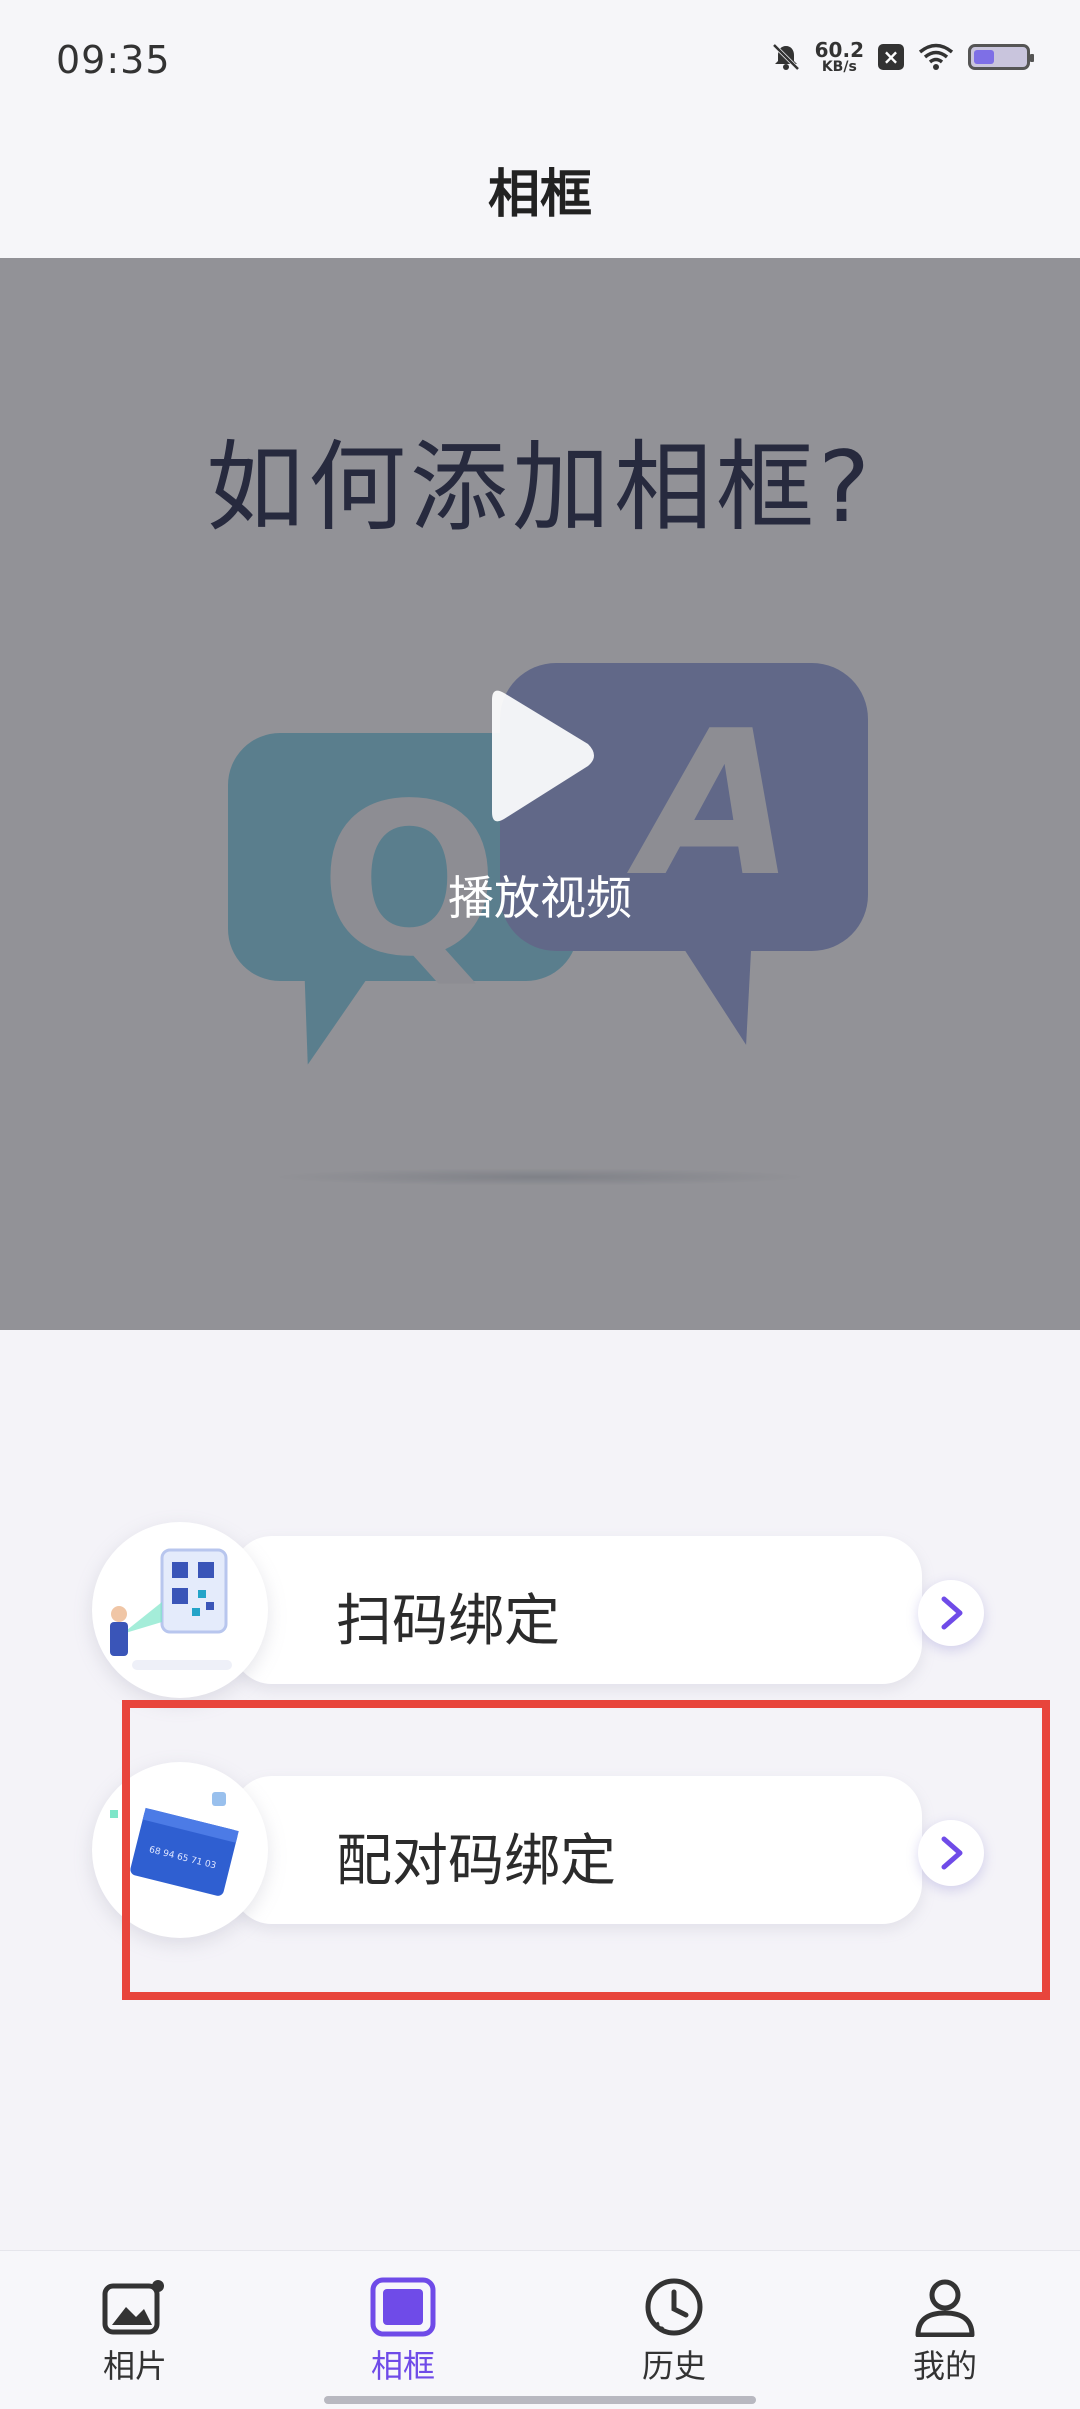 This screenshot has width=1080, height=2409. What do you see at coordinates (540, 63) in the screenshot?
I see `status-bar: 09:35 60.2 KB/s ×` at bounding box center [540, 63].